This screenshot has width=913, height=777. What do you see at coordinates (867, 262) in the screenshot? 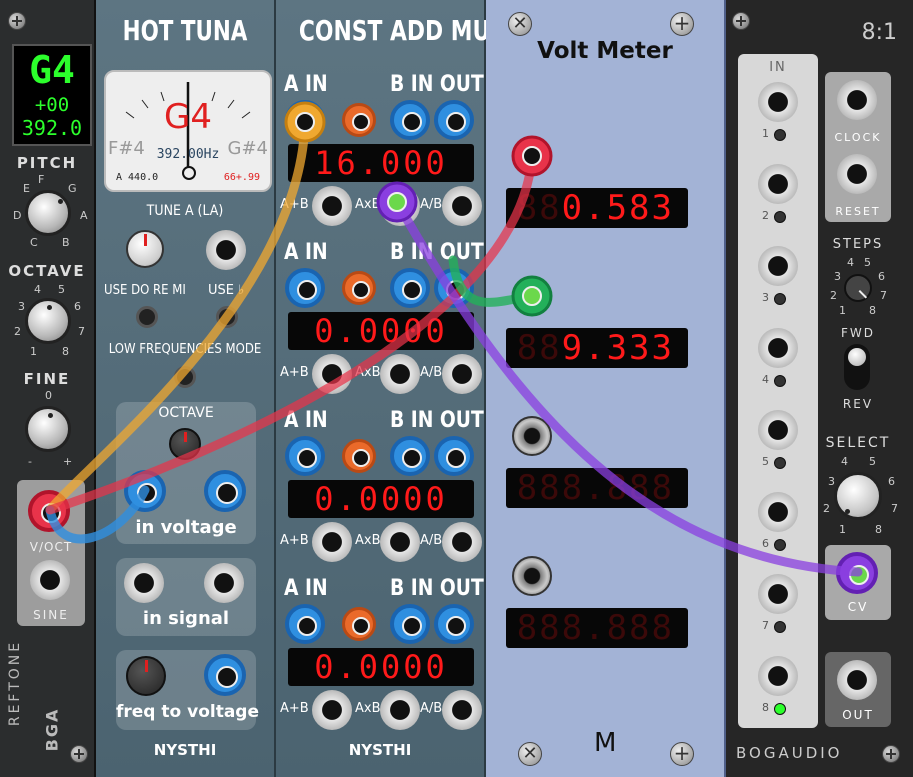
I see `steps-tick: 5` at bounding box center [867, 262].